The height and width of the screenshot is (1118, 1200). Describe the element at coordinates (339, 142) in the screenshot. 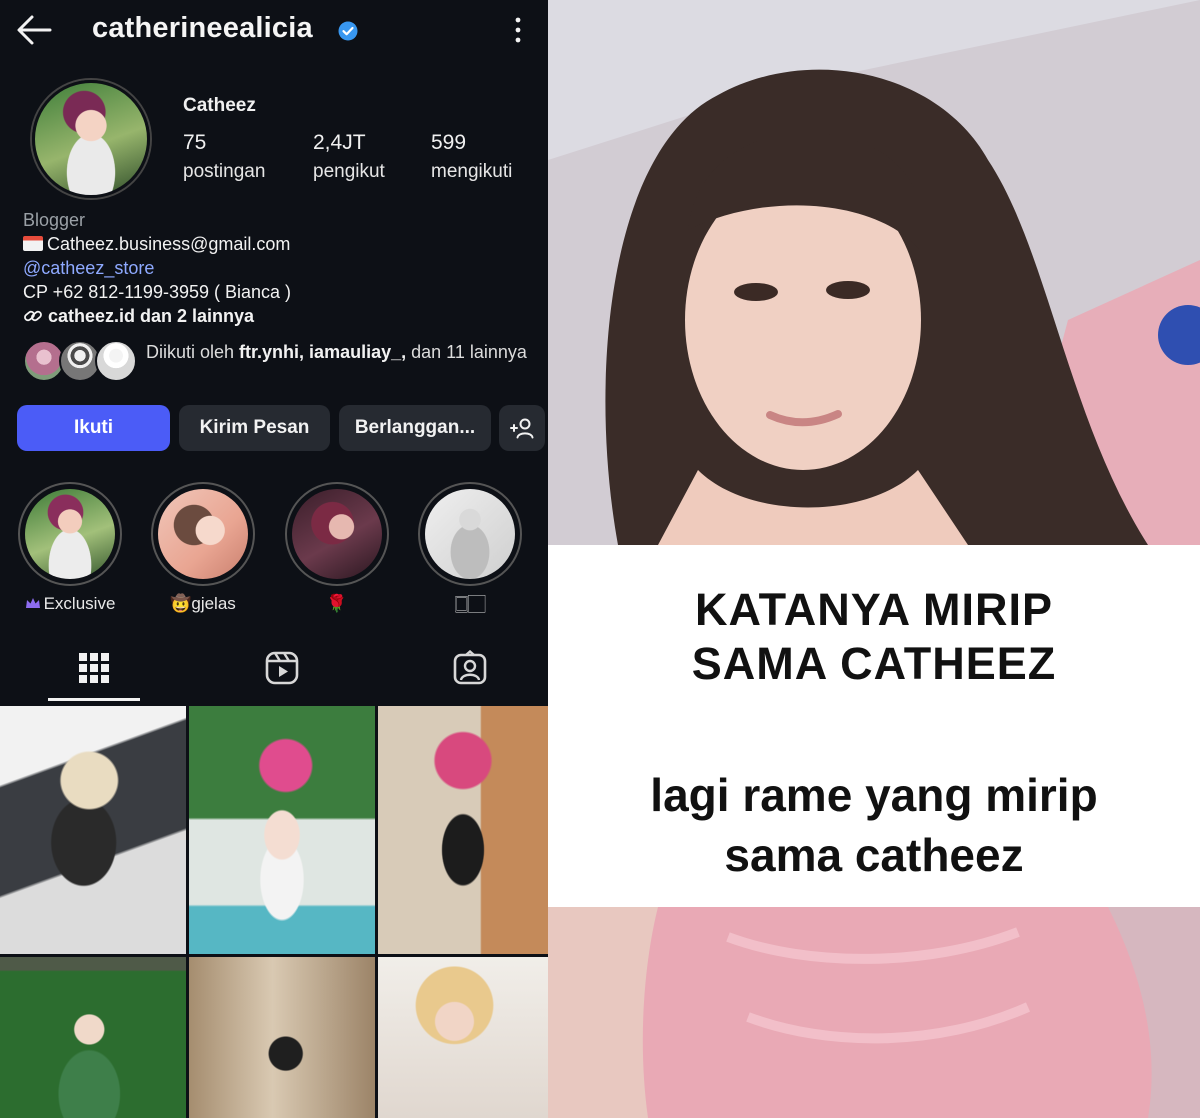

I see `stat-followers-value: 2,4JT` at that location.